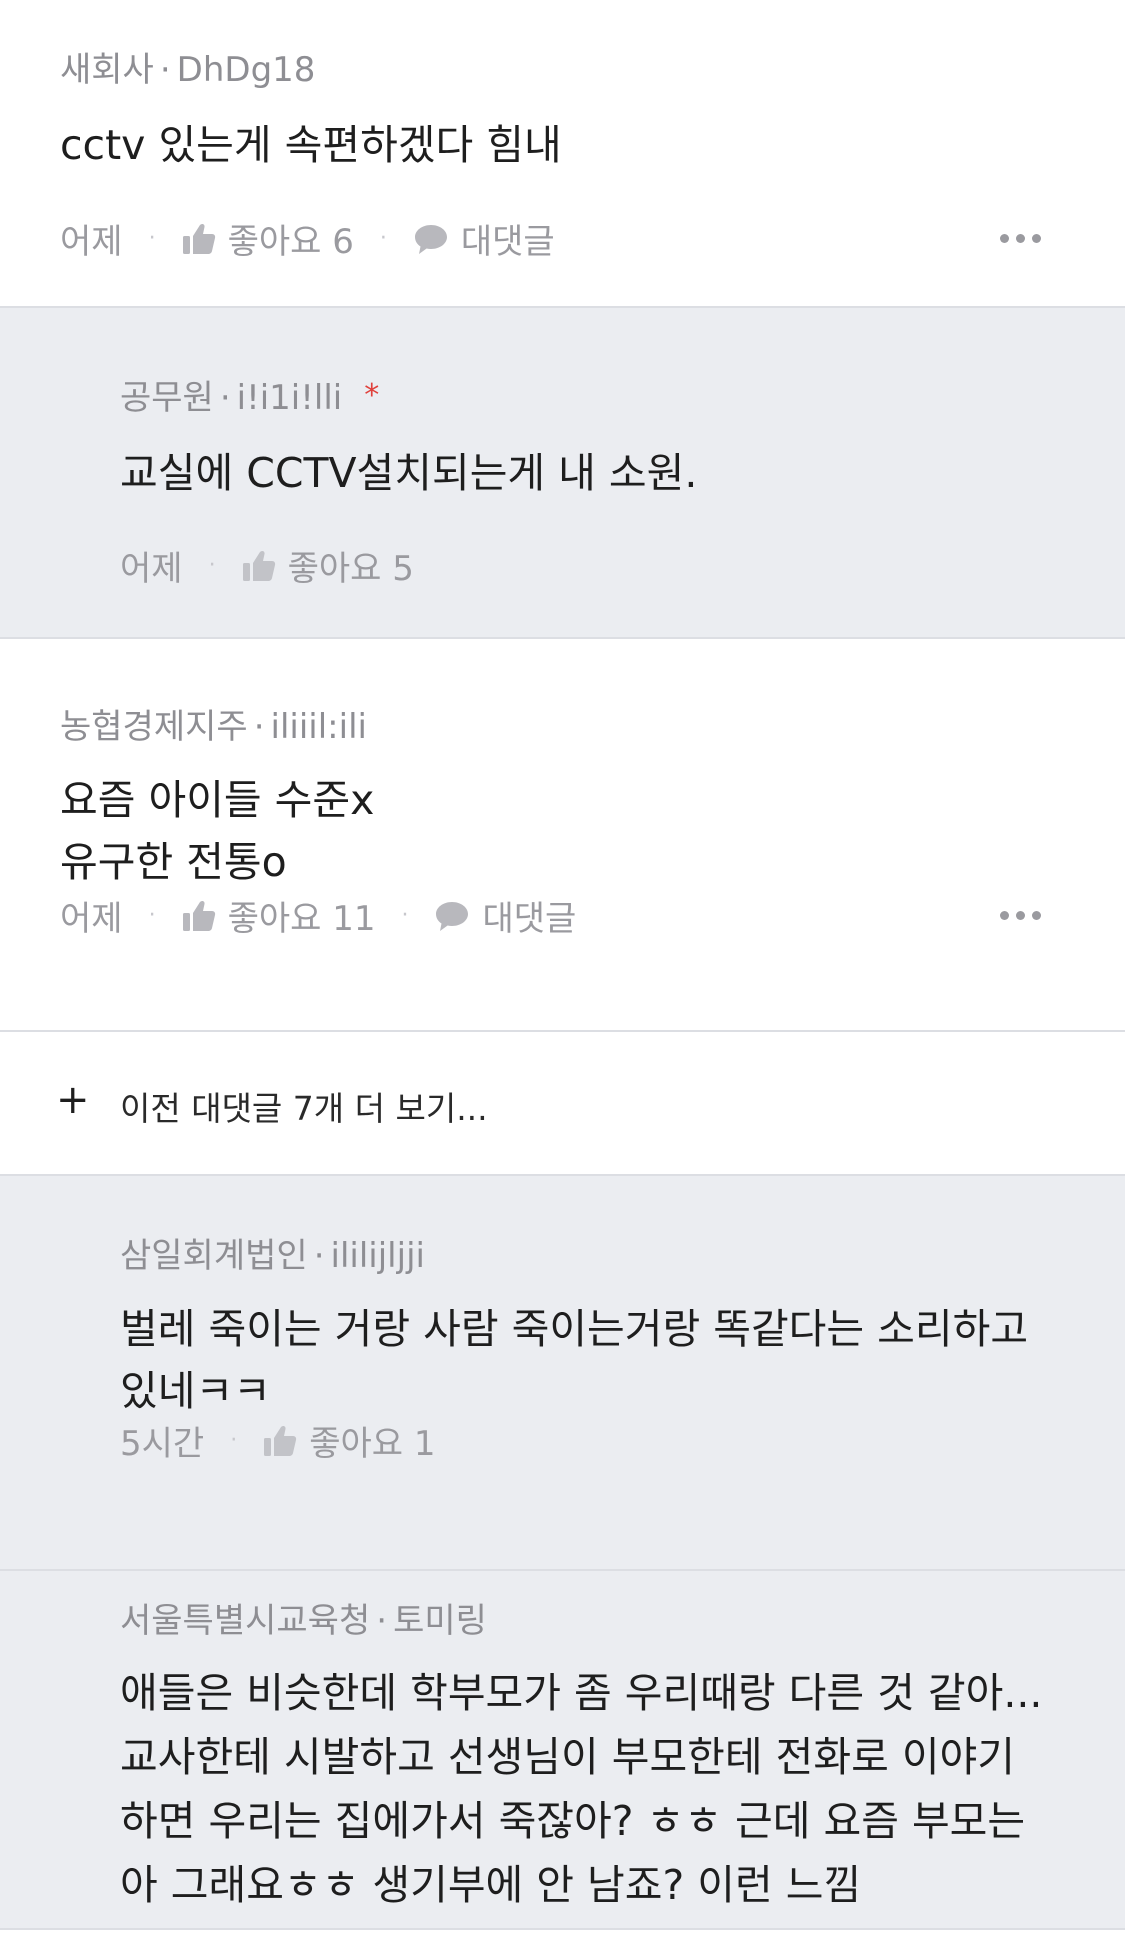 Image resolution: width=1125 pixels, height=1952 pixels. Describe the element at coordinates (217, 800) in the screenshot. I see `comment-line: 요즘 아이들 수준x` at that location.